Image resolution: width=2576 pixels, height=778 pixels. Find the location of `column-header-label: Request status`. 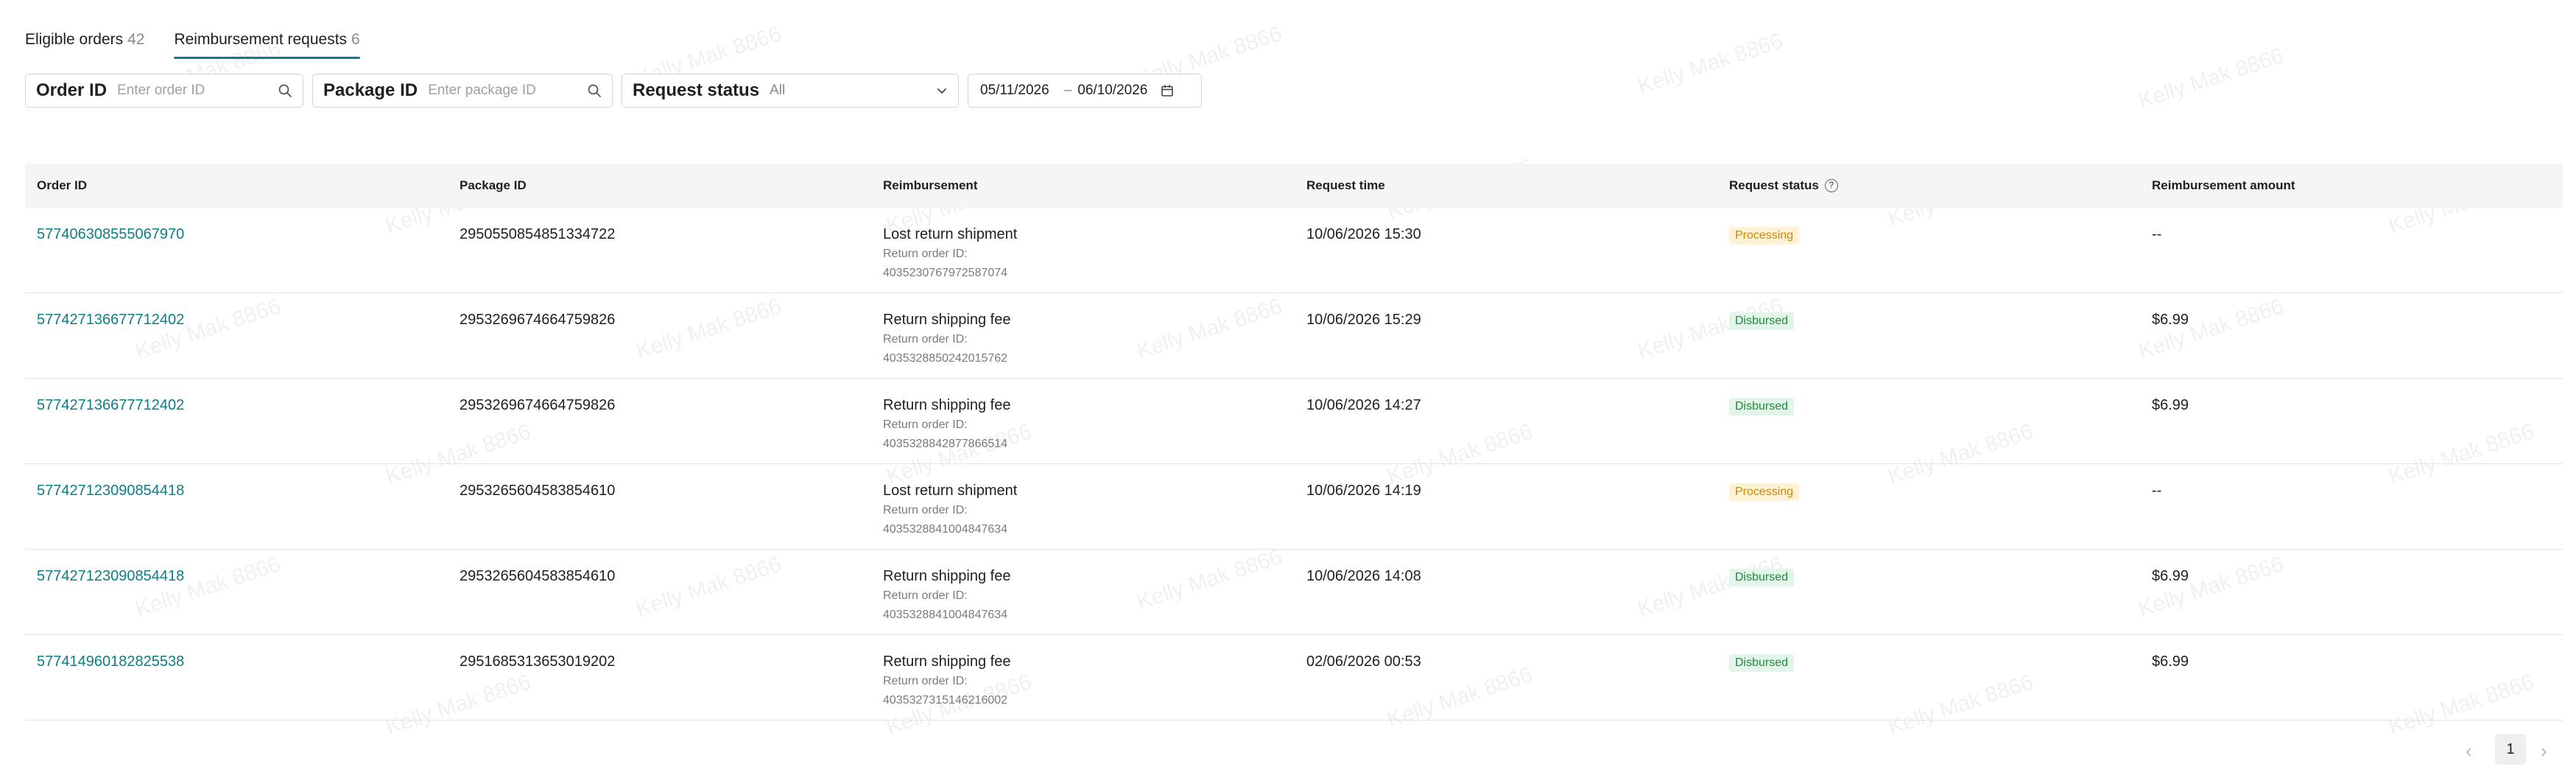

column-header-label: Request status is located at coordinates (1774, 185).